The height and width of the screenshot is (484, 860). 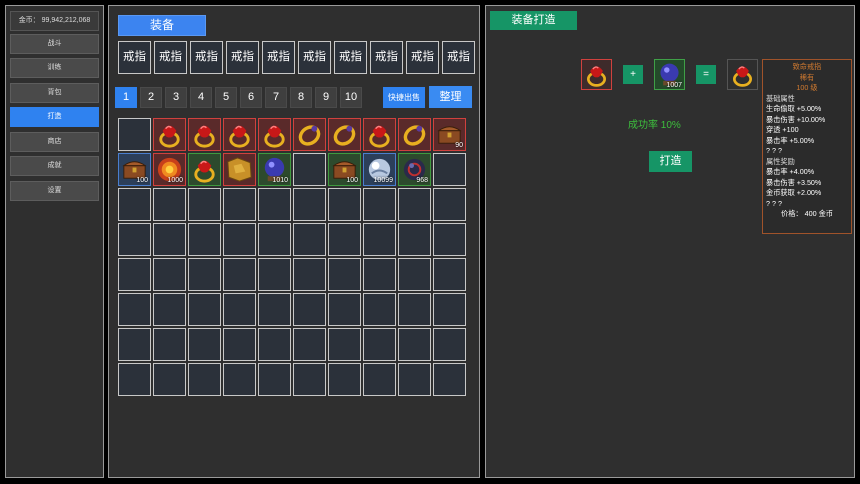 What do you see at coordinates (414, 169) in the screenshot?
I see `inventory-slot: 968` at bounding box center [414, 169].